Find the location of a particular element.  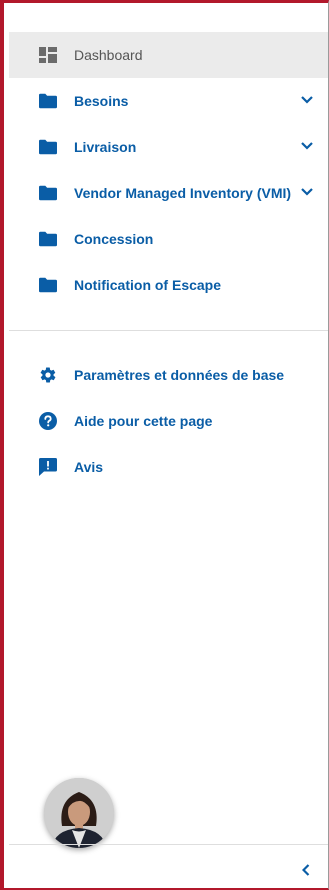

help-icon is located at coordinates (48, 421).